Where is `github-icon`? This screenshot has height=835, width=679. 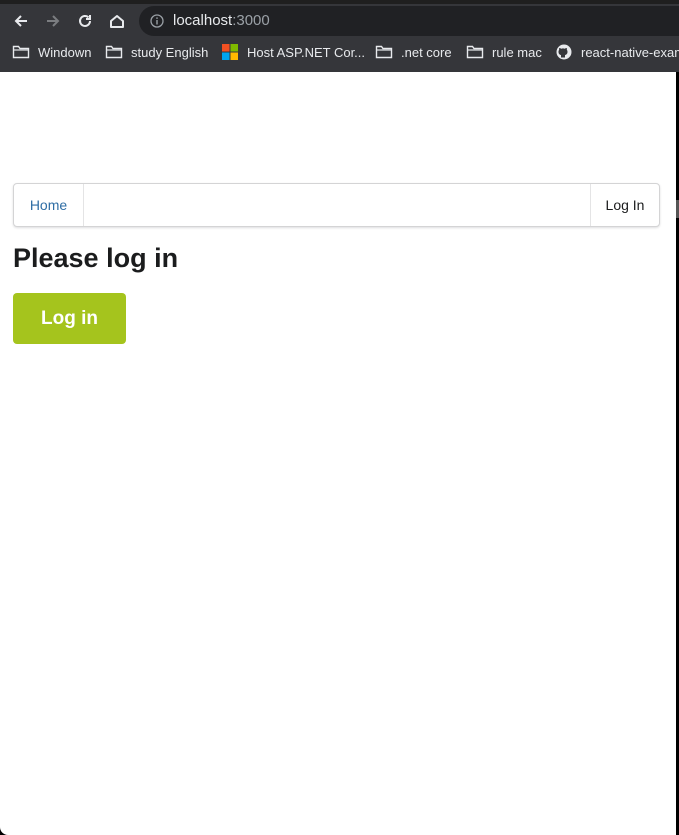
github-icon is located at coordinates (564, 52).